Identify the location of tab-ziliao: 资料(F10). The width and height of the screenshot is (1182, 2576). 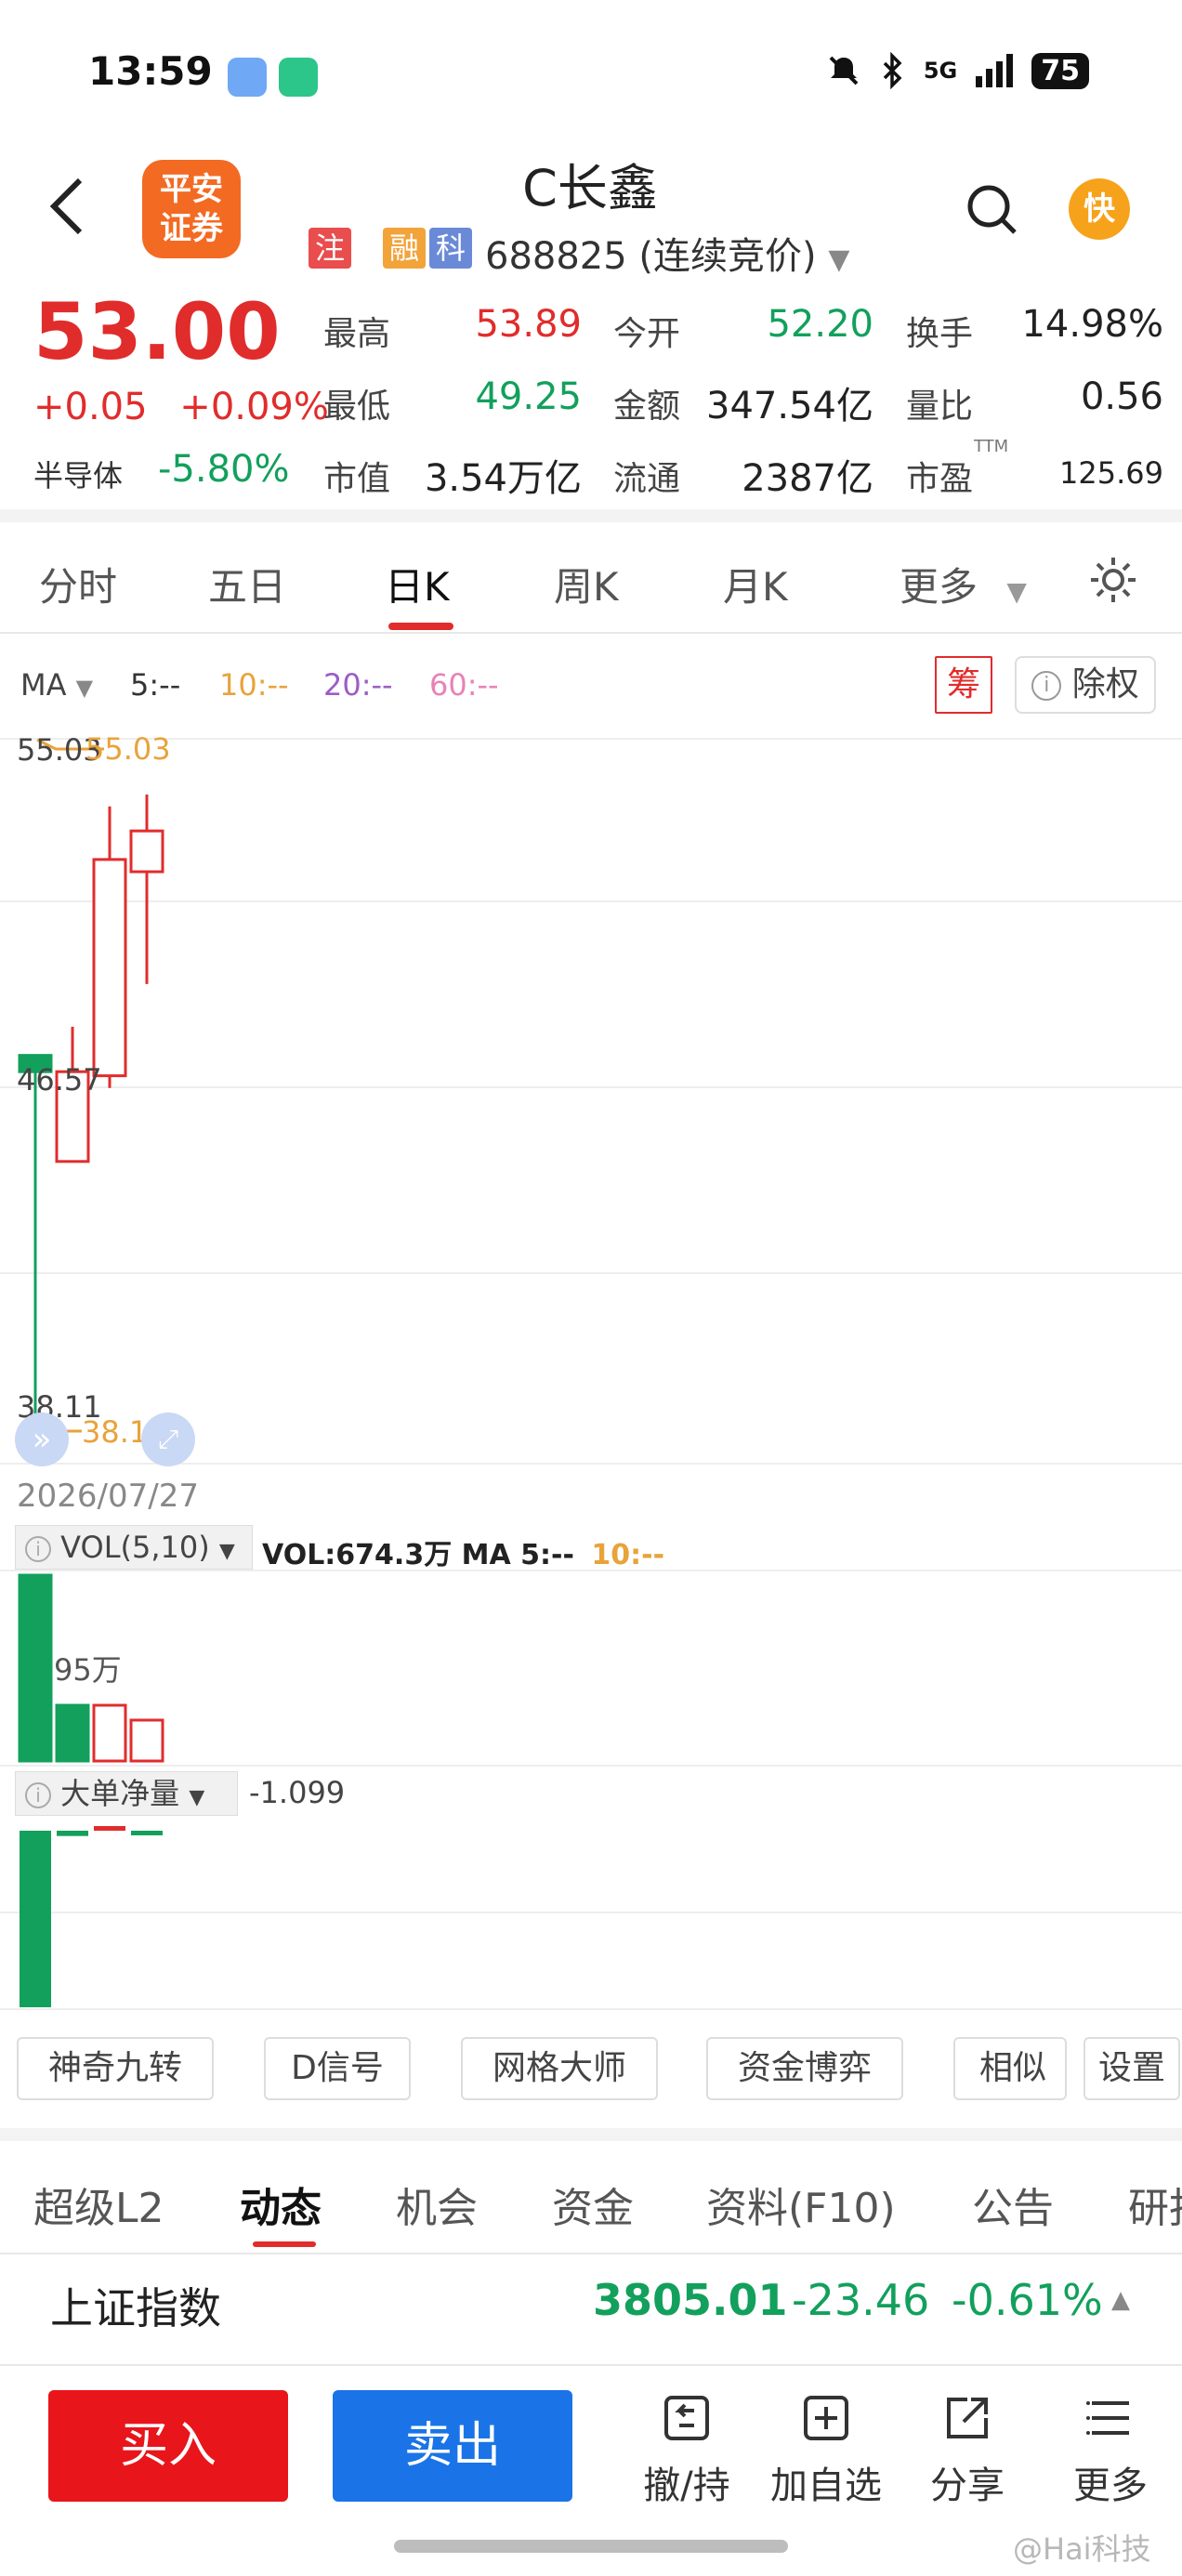
(801, 2204).